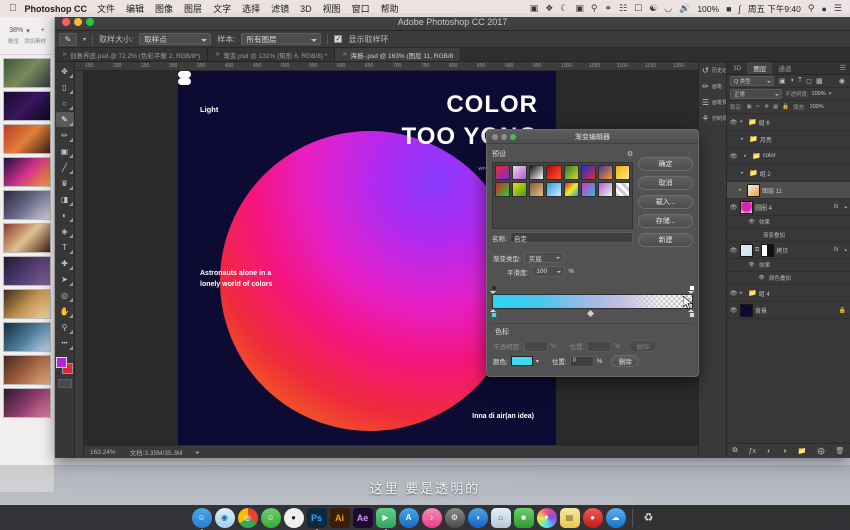  Describe the element at coordinates (638, 8) in the screenshot. I see `airplay-icon: ☐` at that location.